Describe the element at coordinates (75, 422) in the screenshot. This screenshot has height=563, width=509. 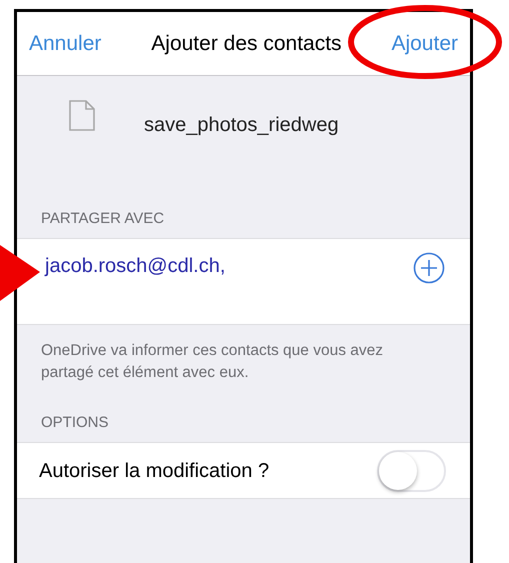
I see `section-header: OPTIONS` at that location.